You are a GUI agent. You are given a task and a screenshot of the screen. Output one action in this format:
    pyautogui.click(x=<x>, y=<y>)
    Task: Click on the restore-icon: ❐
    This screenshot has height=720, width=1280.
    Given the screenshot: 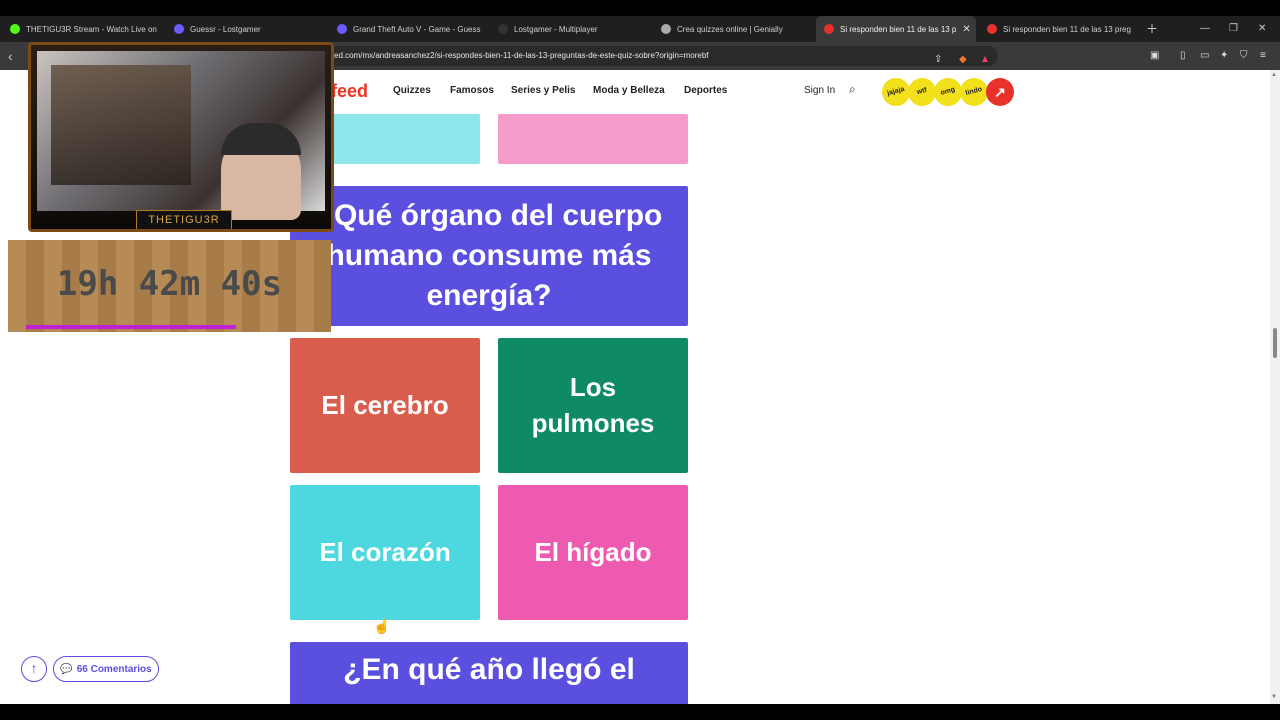 What is the action you would take?
    pyautogui.click(x=1233, y=29)
    